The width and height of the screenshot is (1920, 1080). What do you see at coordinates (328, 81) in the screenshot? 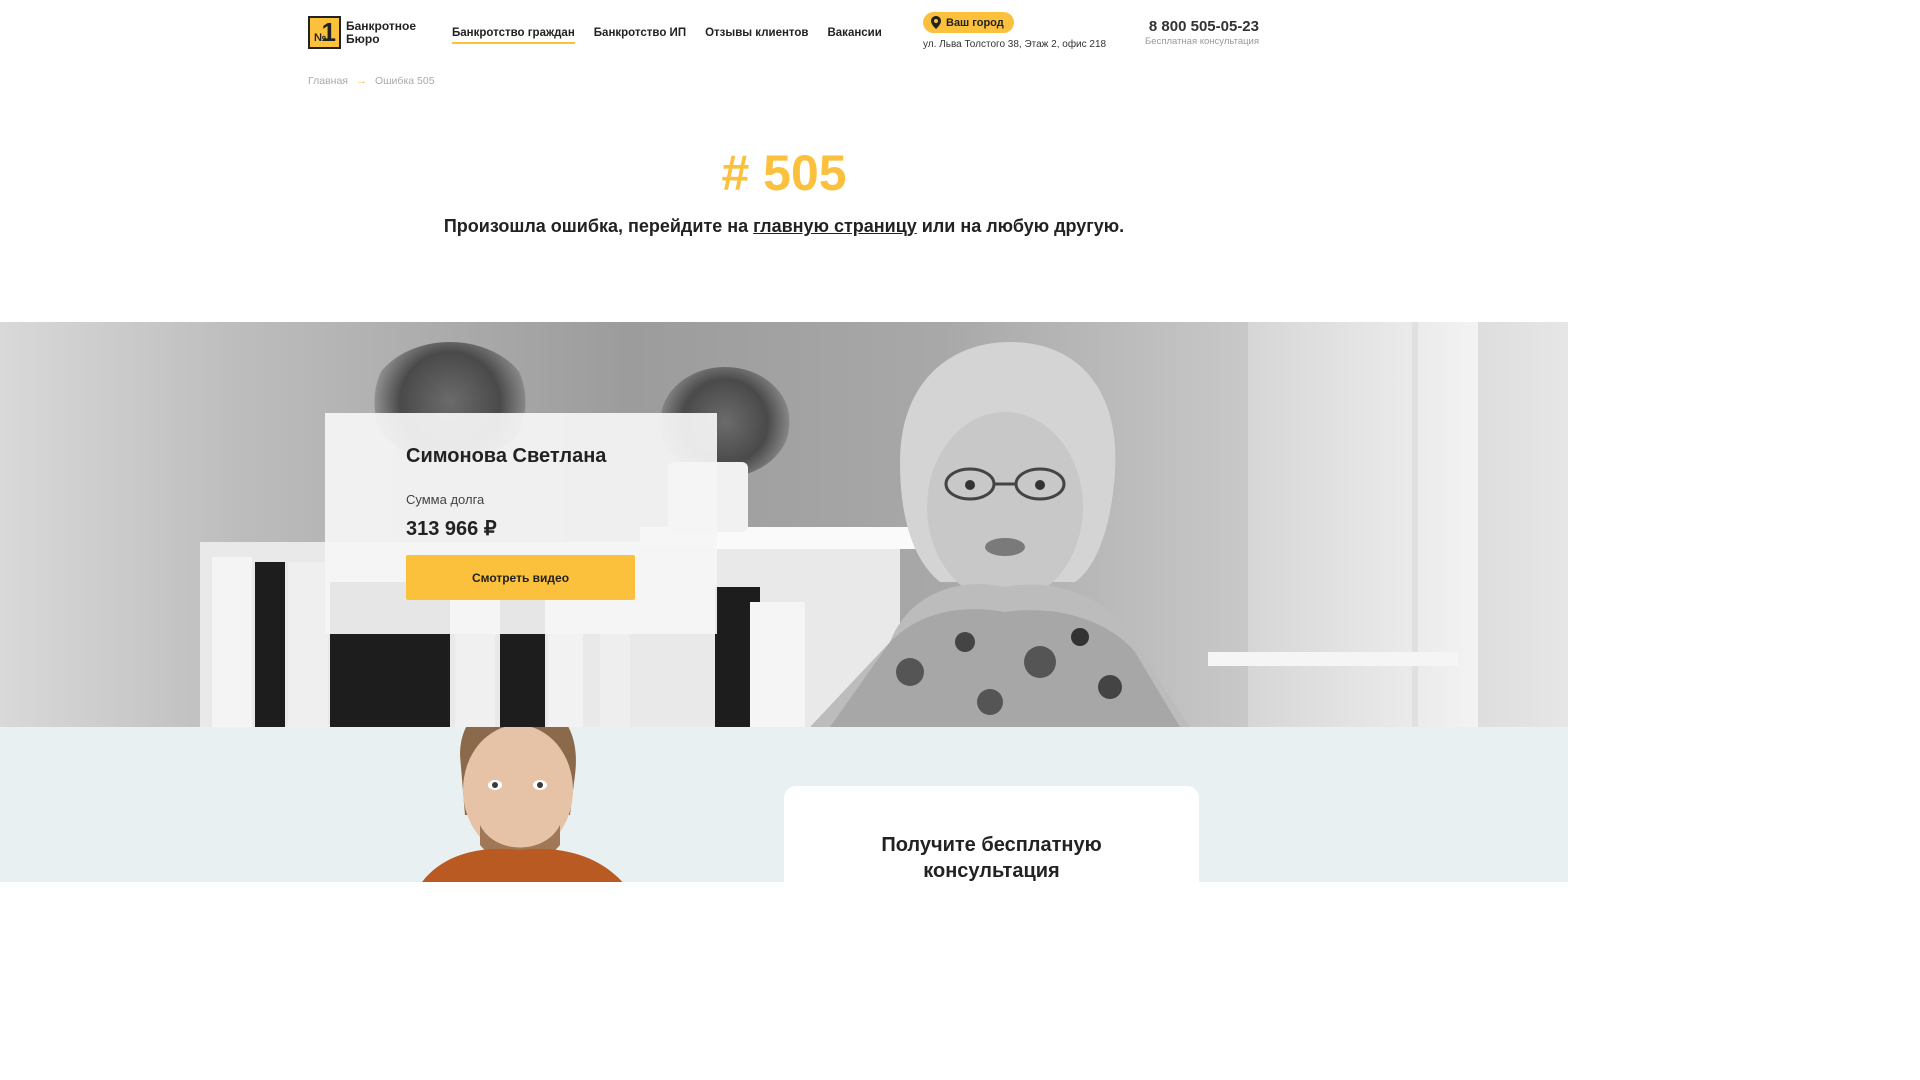
I see `breadcrumb-home: Главная` at bounding box center [328, 81].